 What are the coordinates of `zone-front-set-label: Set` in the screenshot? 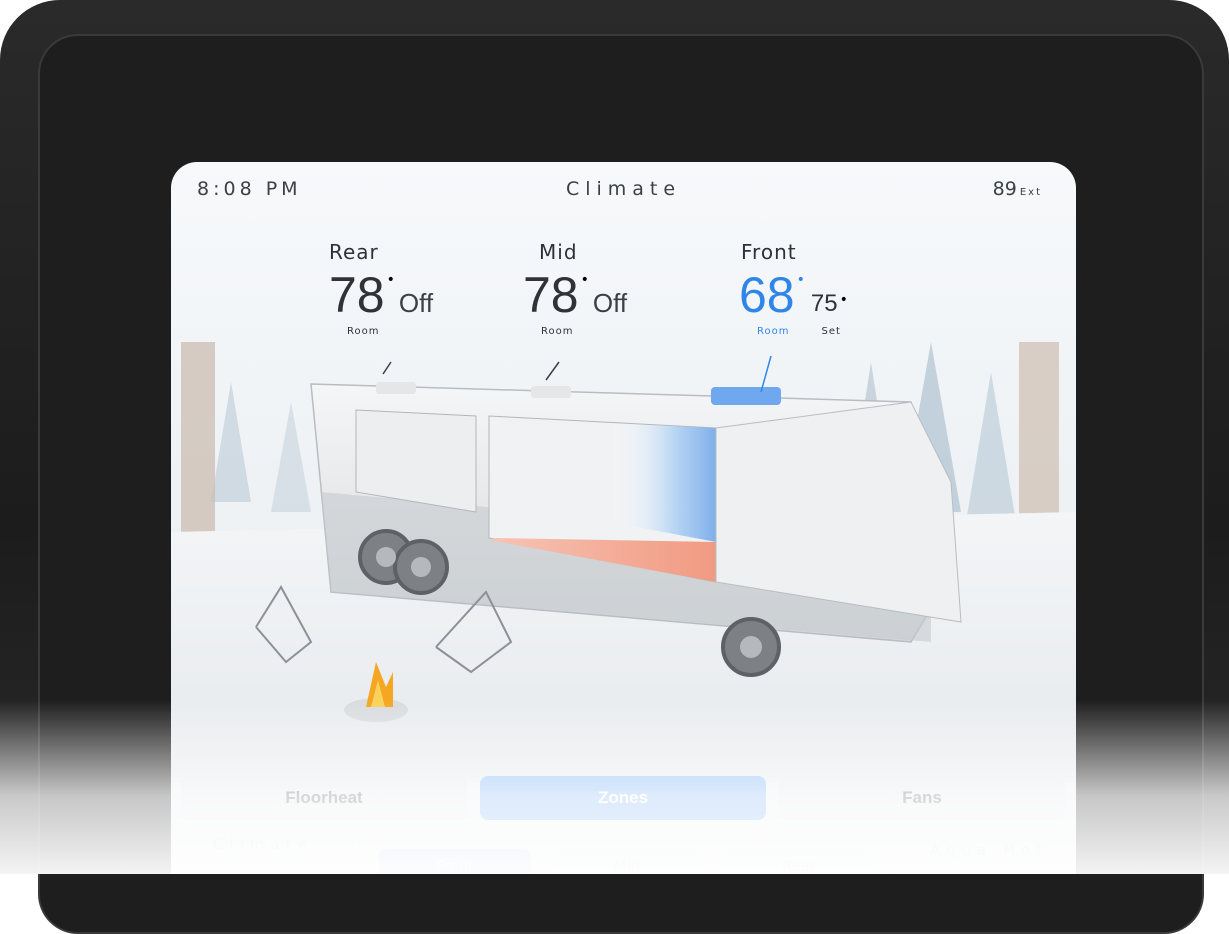 It's located at (831, 331).